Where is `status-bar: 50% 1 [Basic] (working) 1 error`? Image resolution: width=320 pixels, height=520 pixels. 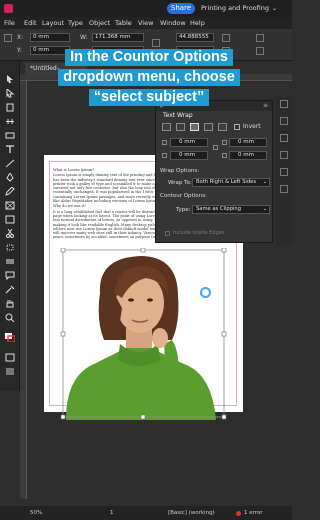 status-bar: 50% 1 [Basic] (working) 1 error is located at coordinates (146, 513).